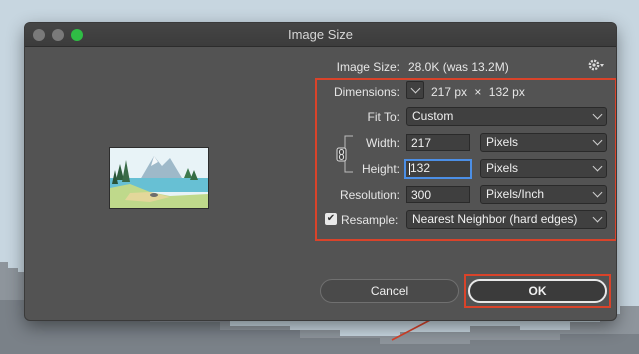 The width and height of the screenshot is (639, 354). What do you see at coordinates (383, 117) in the screenshot?
I see `fit-to-label: Fit To:` at bounding box center [383, 117].